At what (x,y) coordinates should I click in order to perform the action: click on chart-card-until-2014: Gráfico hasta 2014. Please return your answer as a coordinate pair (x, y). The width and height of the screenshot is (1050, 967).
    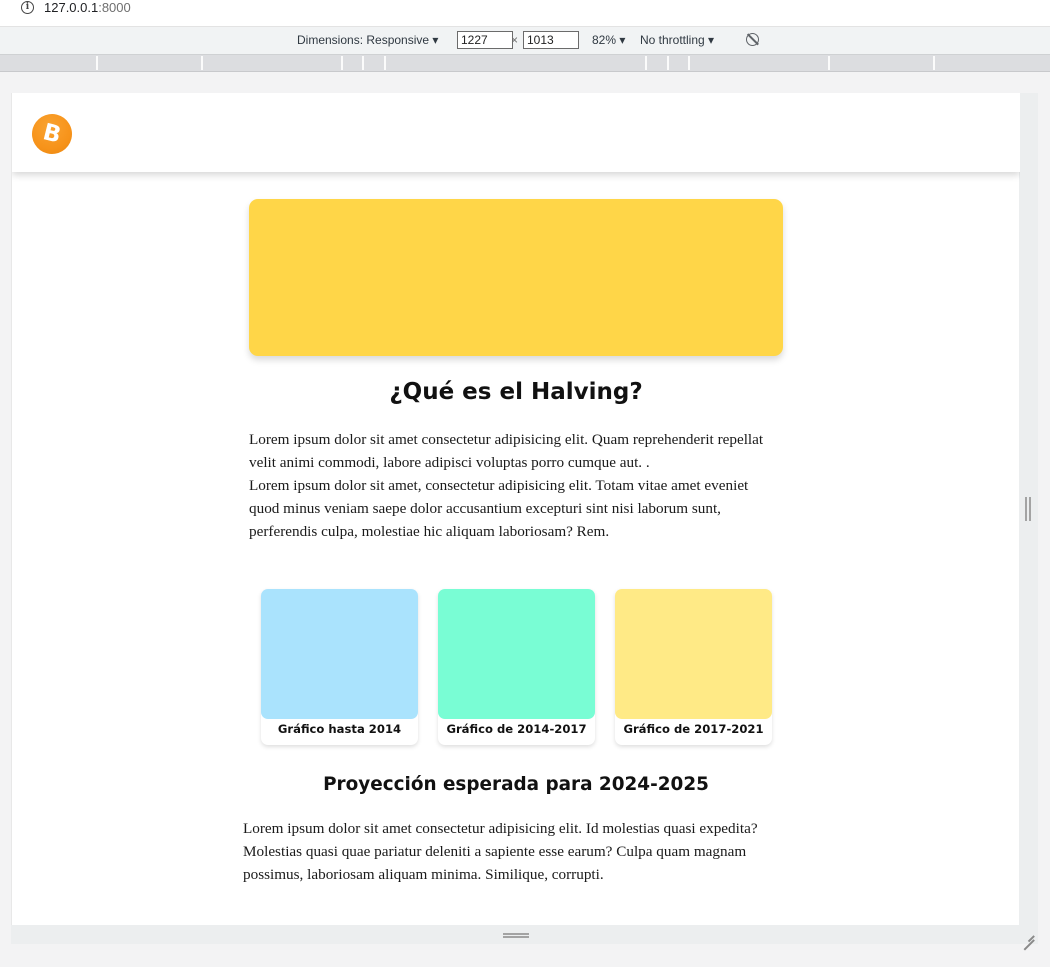
    Looking at the image, I should click on (339, 667).